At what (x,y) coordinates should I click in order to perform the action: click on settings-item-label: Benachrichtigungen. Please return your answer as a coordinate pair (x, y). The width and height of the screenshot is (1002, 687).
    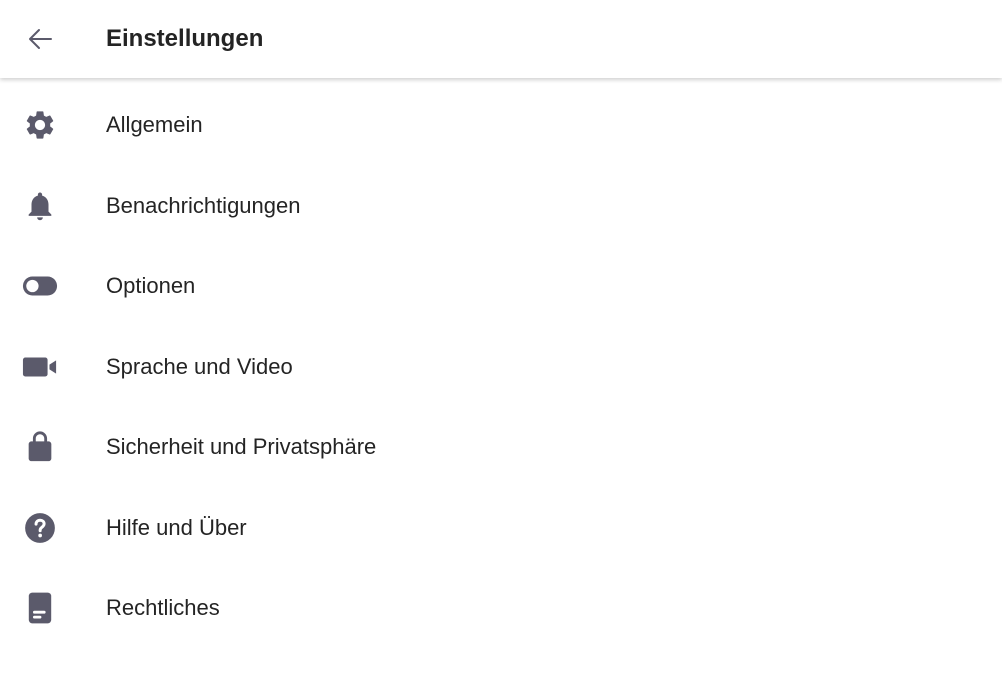
    Looking at the image, I should click on (203, 205).